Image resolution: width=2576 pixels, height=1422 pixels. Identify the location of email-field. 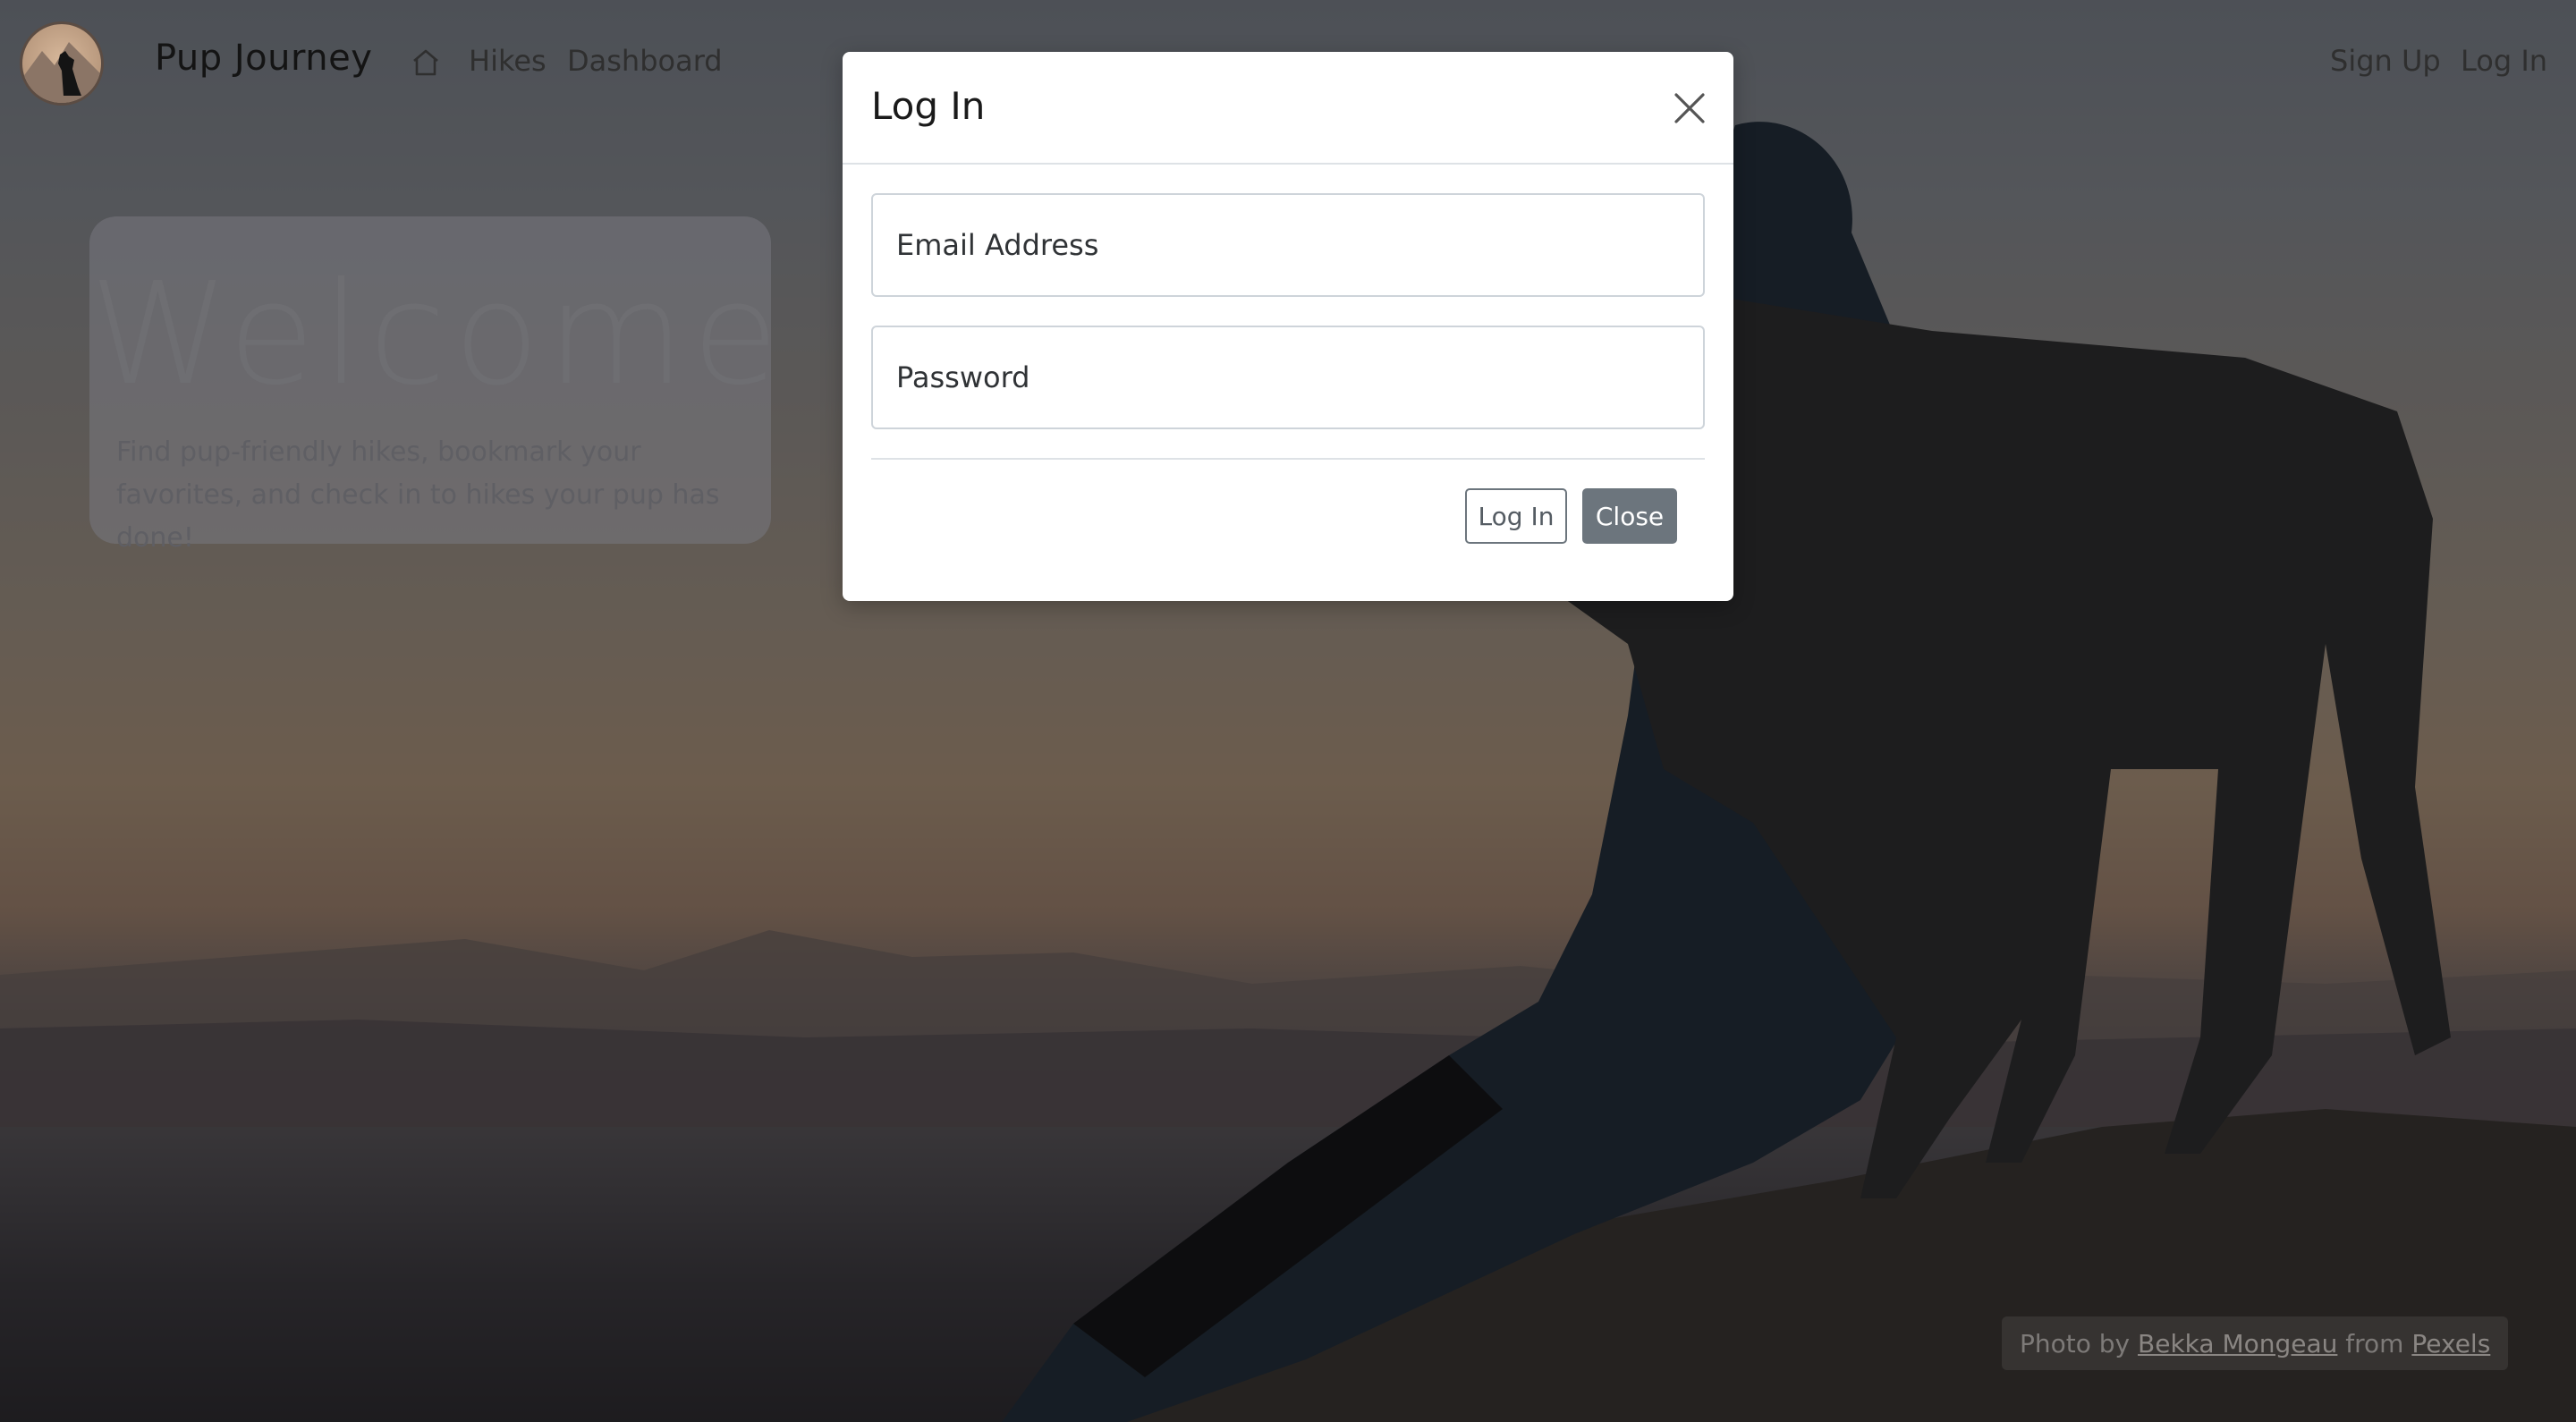
(1288, 245).